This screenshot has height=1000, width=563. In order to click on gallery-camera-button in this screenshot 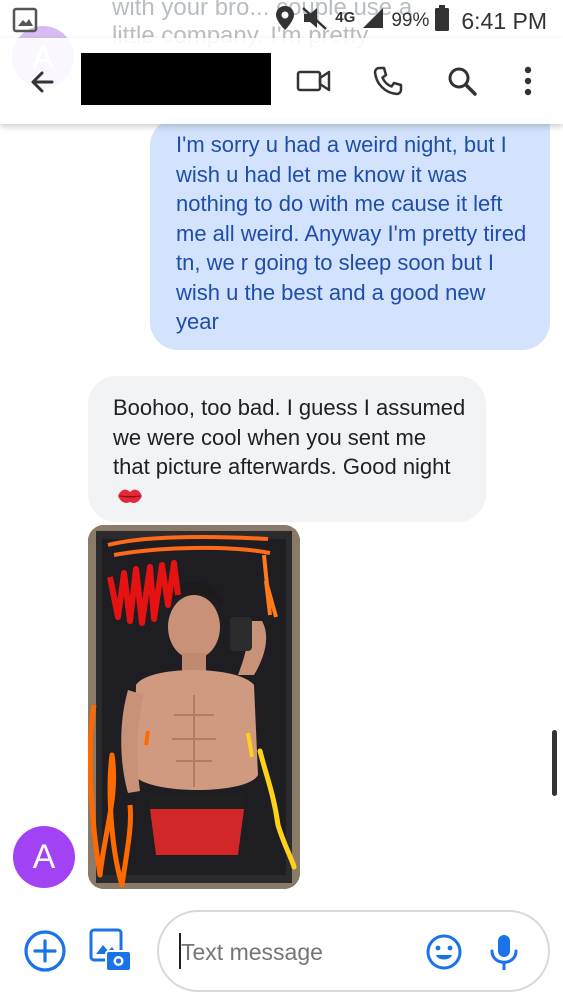, I will do `click(111, 951)`.